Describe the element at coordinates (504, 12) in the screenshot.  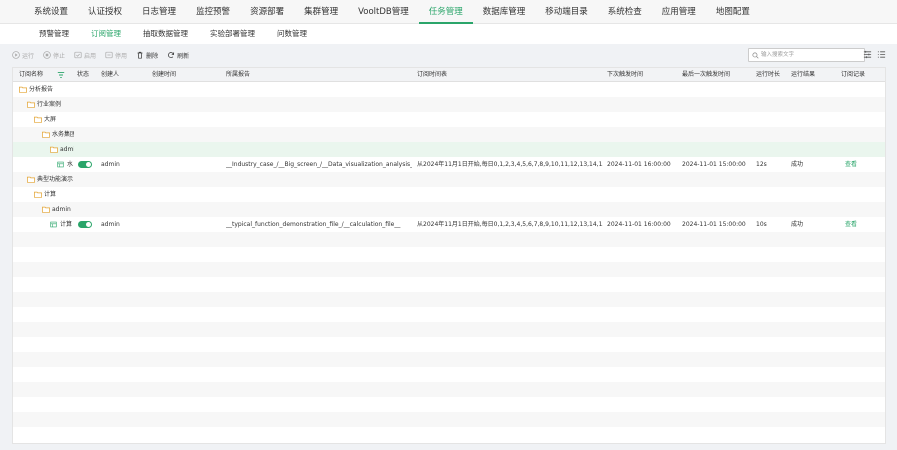
I see `nav-database: 数据库管理` at that location.